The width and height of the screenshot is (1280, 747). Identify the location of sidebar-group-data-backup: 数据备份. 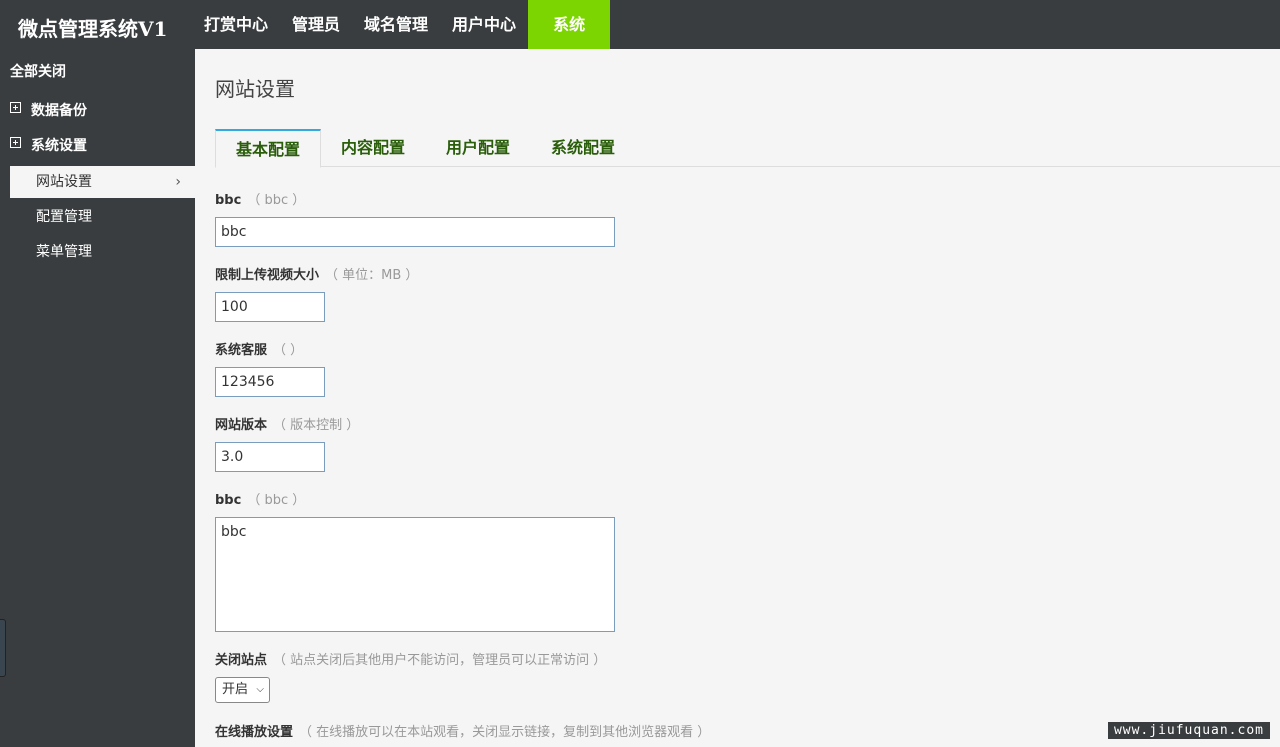
(48, 110).